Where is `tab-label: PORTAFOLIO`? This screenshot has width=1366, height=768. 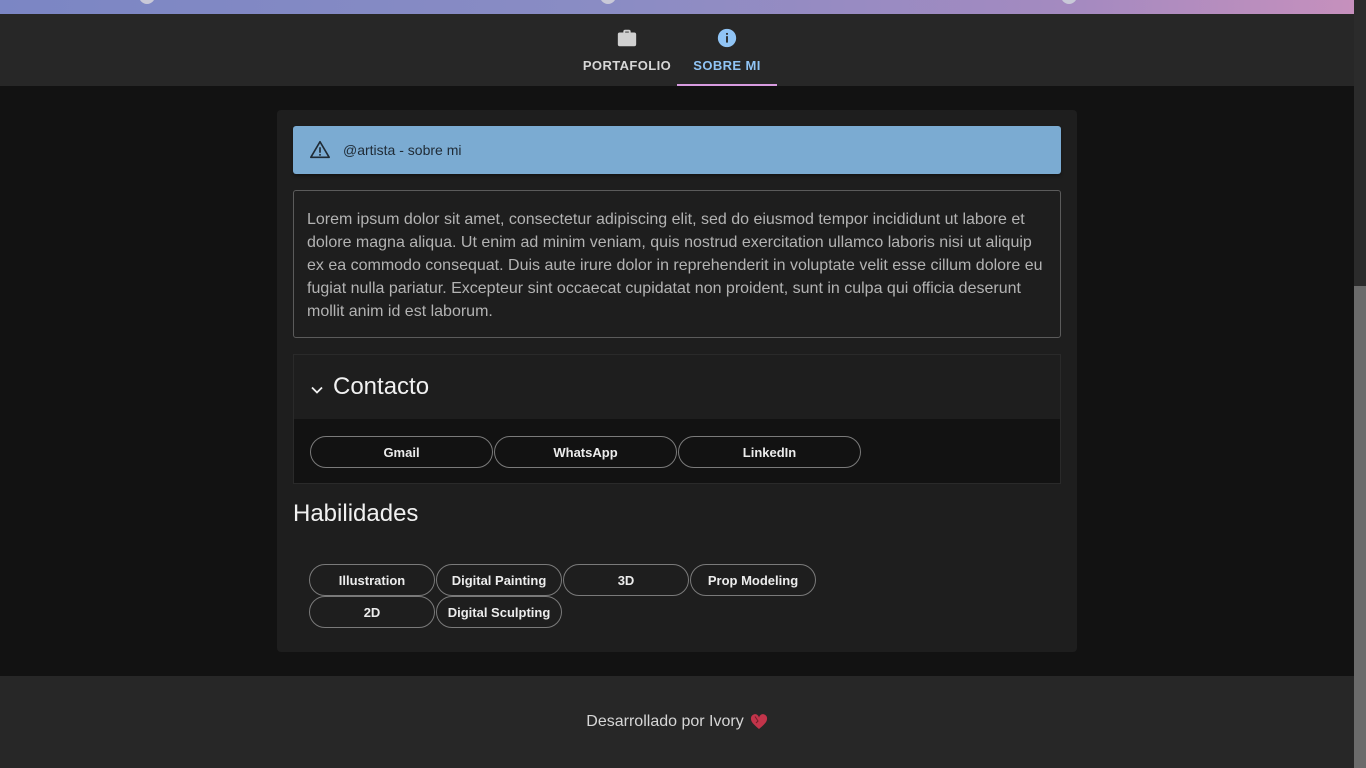
tab-label: PORTAFOLIO is located at coordinates (627, 65).